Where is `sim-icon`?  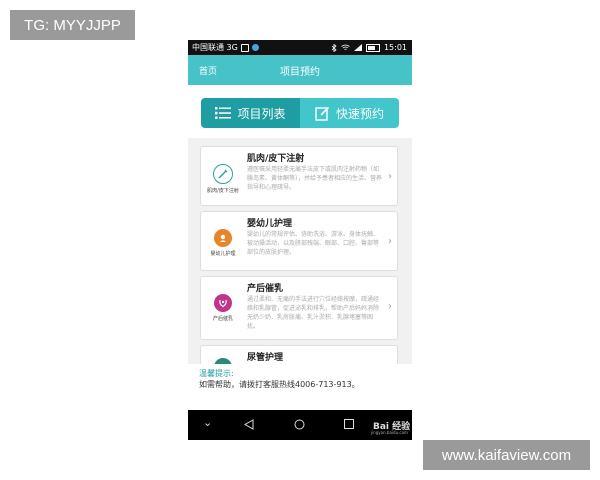 sim-icon is located at coordinates (244, 47).